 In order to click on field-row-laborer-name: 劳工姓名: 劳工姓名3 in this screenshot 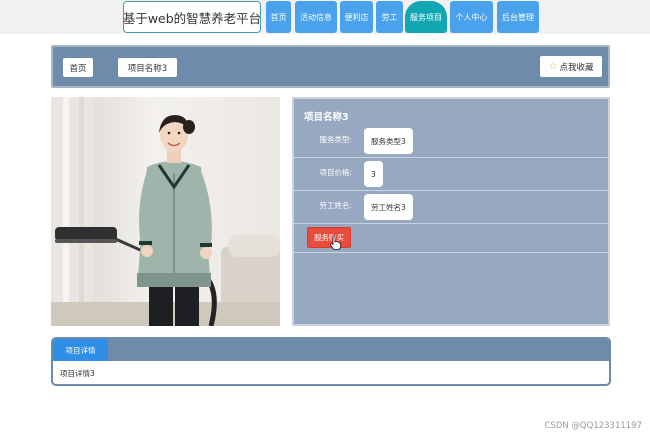, I will do `click(451, 207)`.